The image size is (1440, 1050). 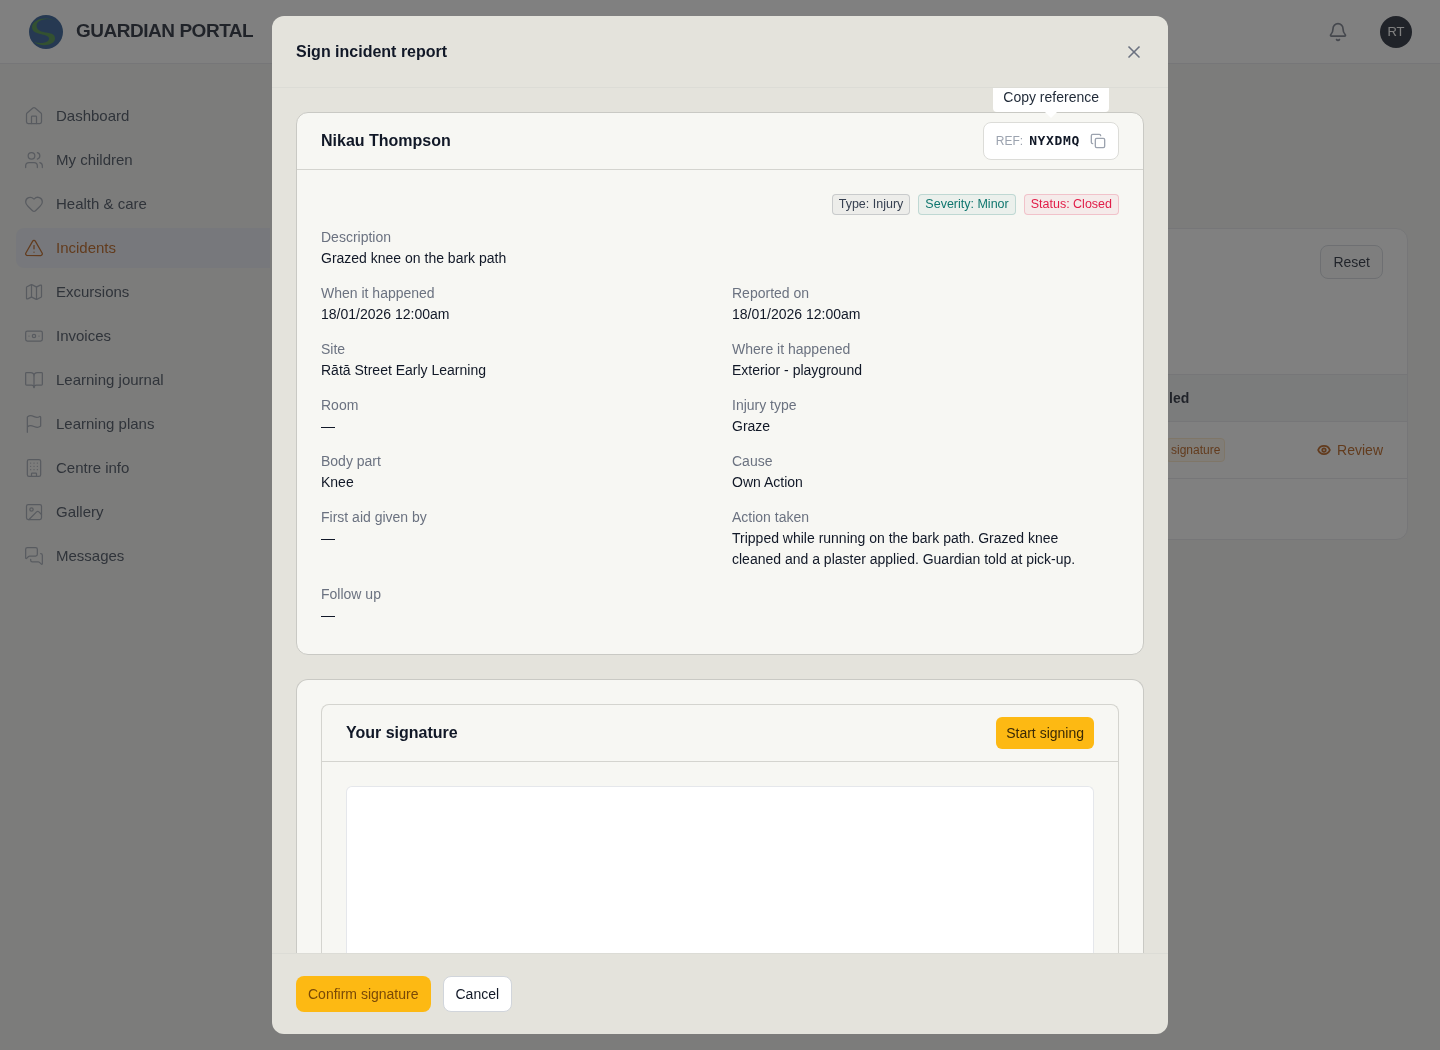 What do you see at coordinates (386, 141) in the screenshot?
I see `child-name: Nikau Thompson` at bounding box center [386, 141].